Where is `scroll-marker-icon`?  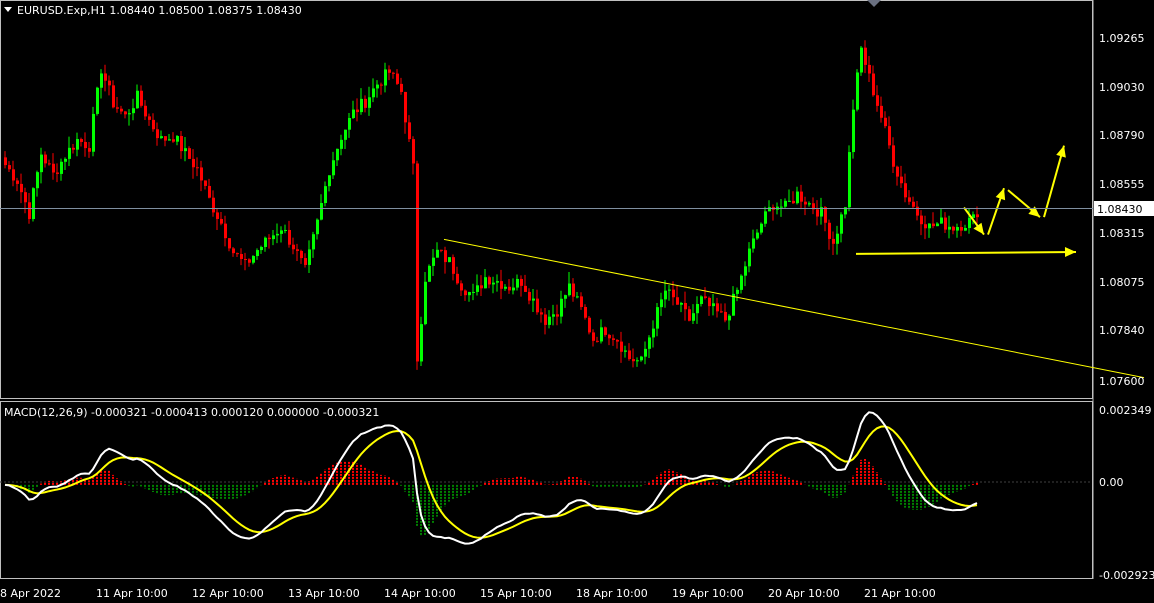
scroll-marker-icon is located at coordinates (874, 3).